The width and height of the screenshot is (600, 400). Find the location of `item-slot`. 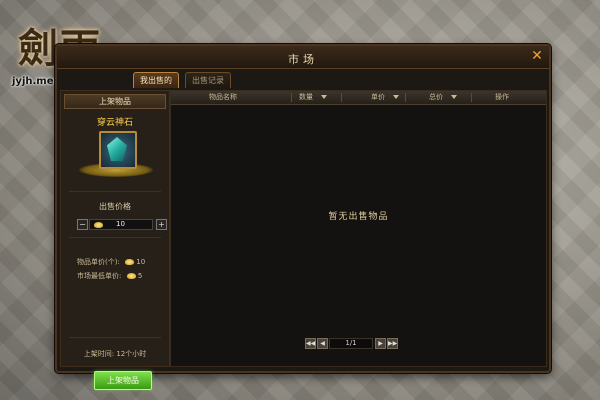

item-slot is located at coordinates (118, 150).